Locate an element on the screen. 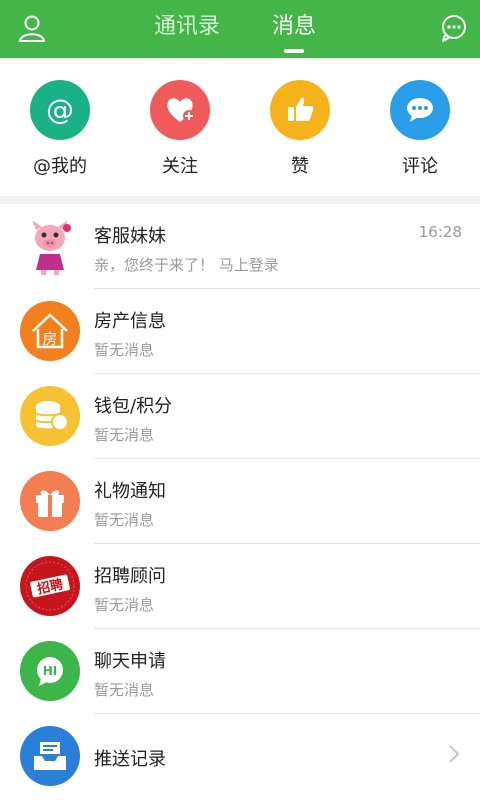  quick-action-mentions: @ @我的 is located at coordinates (60, 129).